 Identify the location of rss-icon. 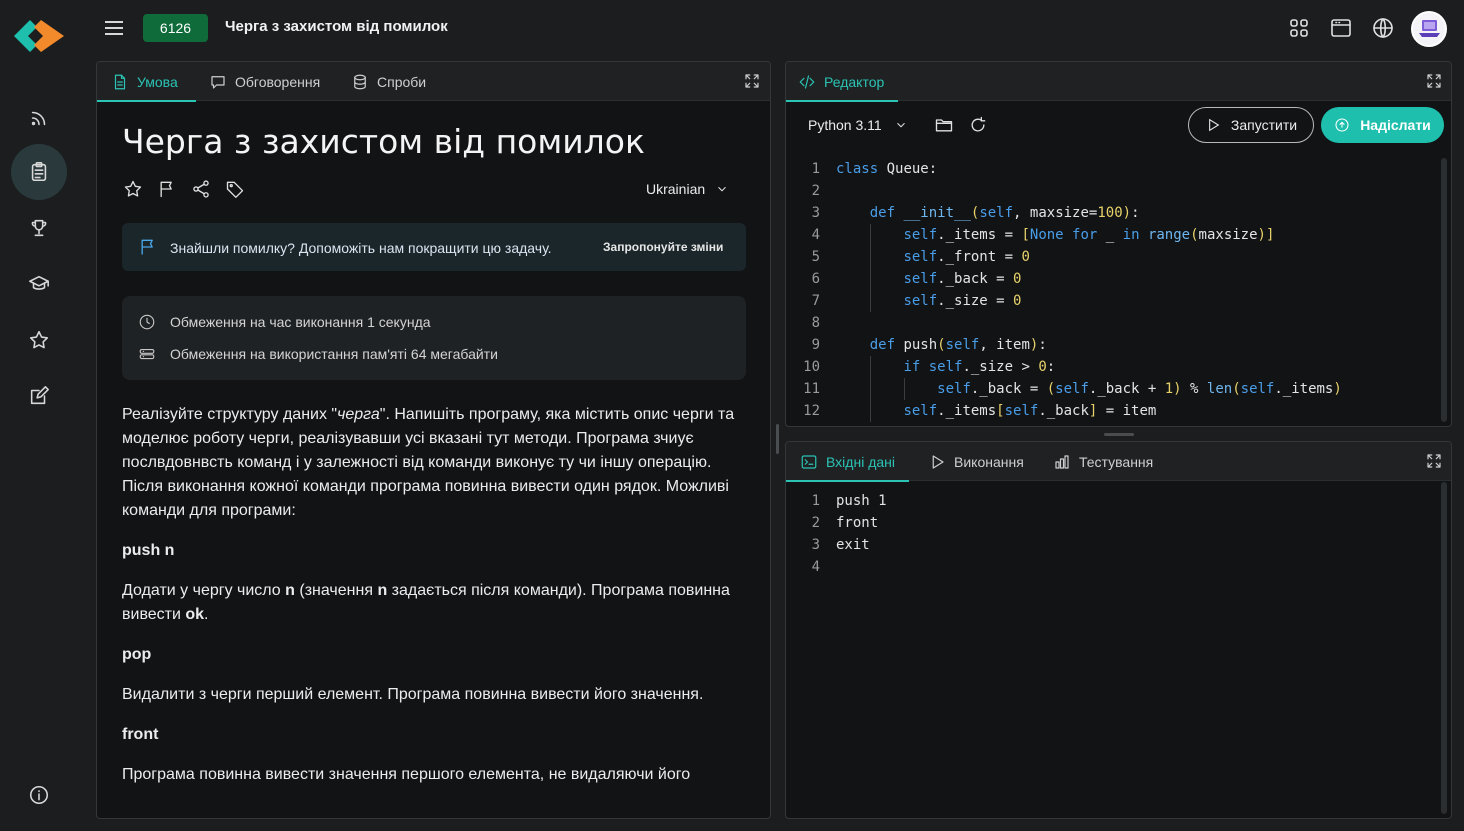
(38, 118).